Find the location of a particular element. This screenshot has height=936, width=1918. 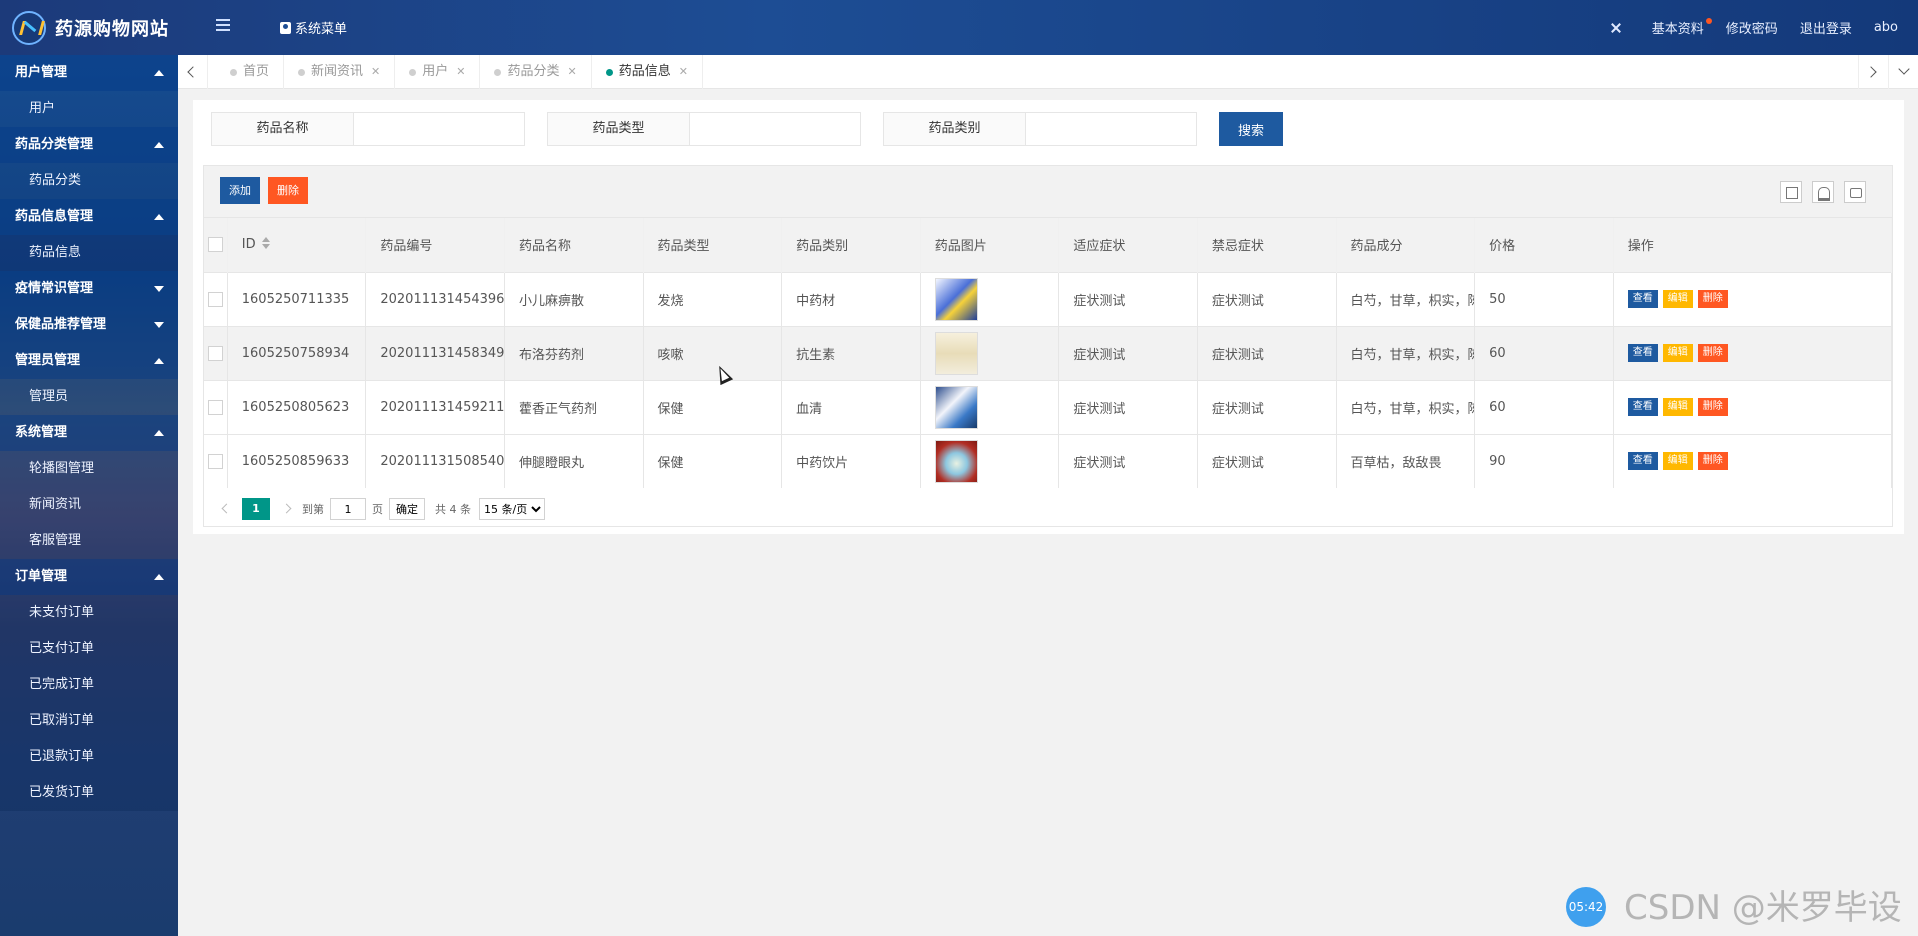

sidebar-group-system: 系统管理 is located at coordinates (89, 433).